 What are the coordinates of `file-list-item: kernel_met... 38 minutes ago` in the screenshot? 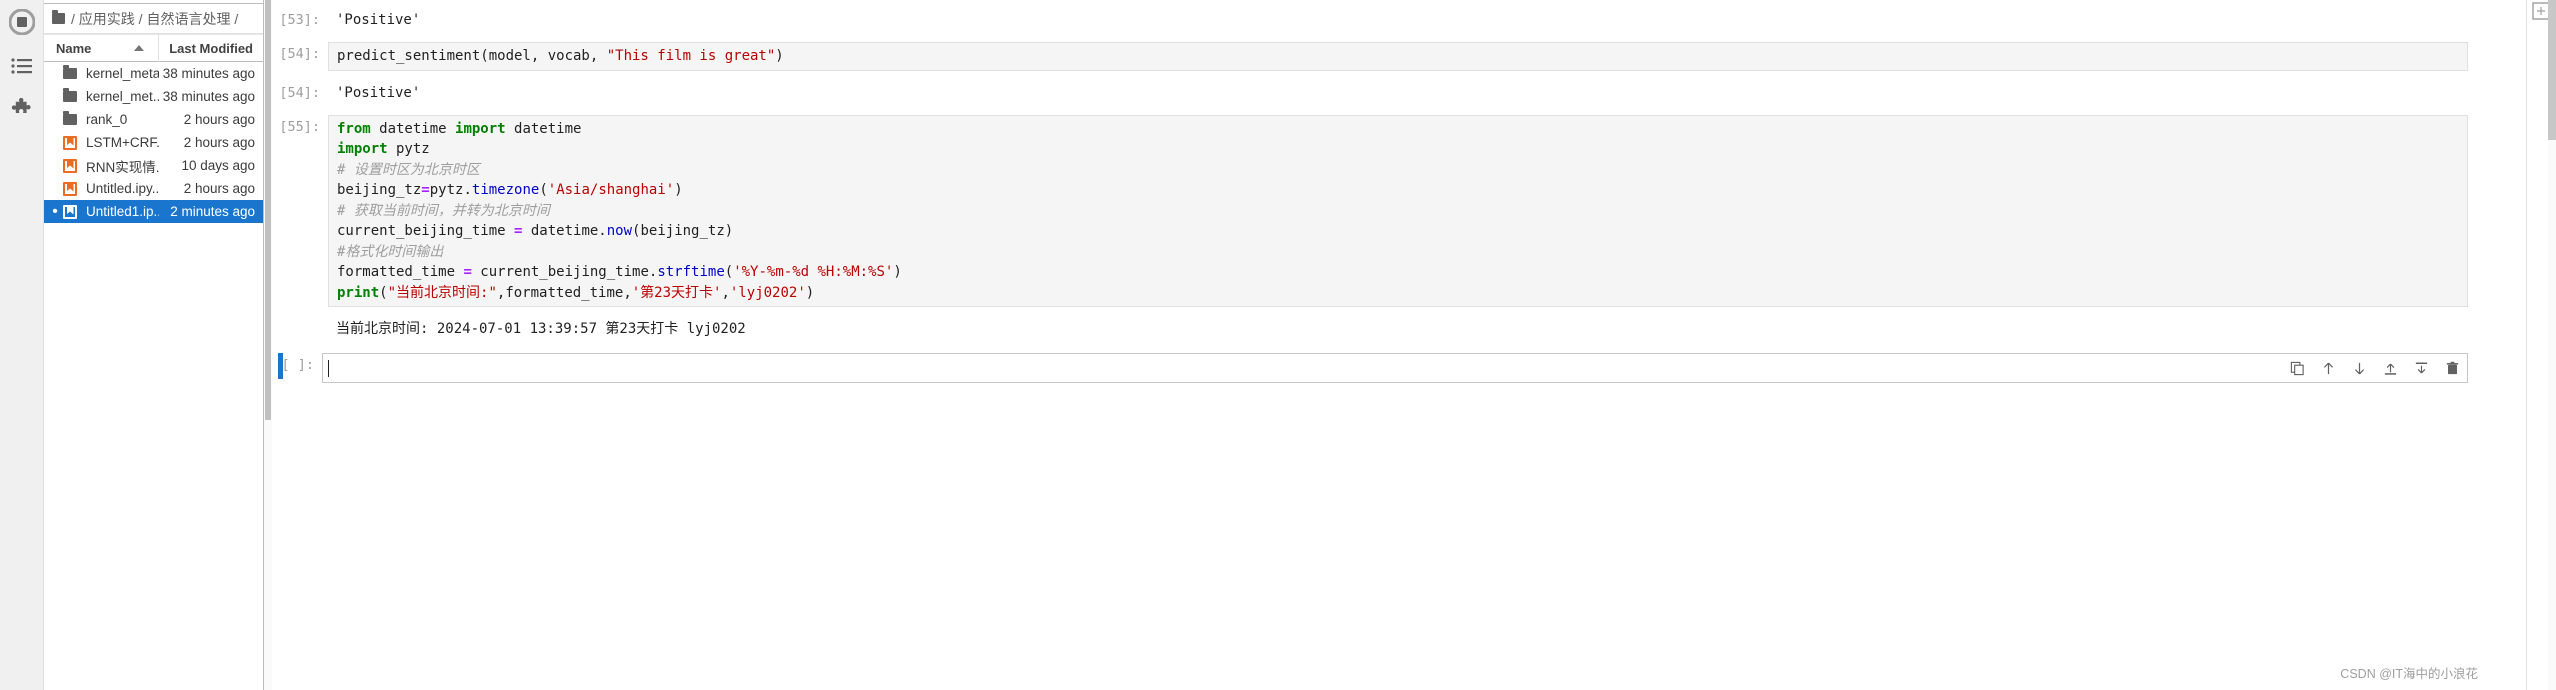 It's located at (153, 96).